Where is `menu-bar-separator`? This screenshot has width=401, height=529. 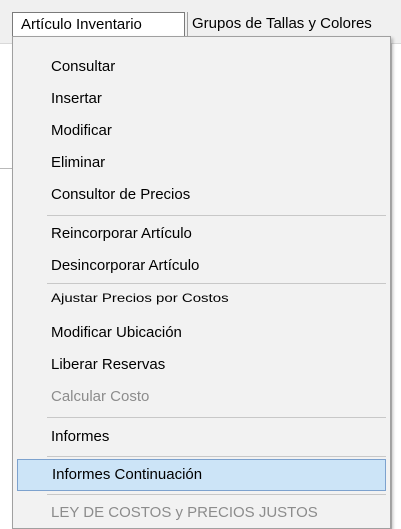 menu-bar-separator is located at coordinates (187, 24).